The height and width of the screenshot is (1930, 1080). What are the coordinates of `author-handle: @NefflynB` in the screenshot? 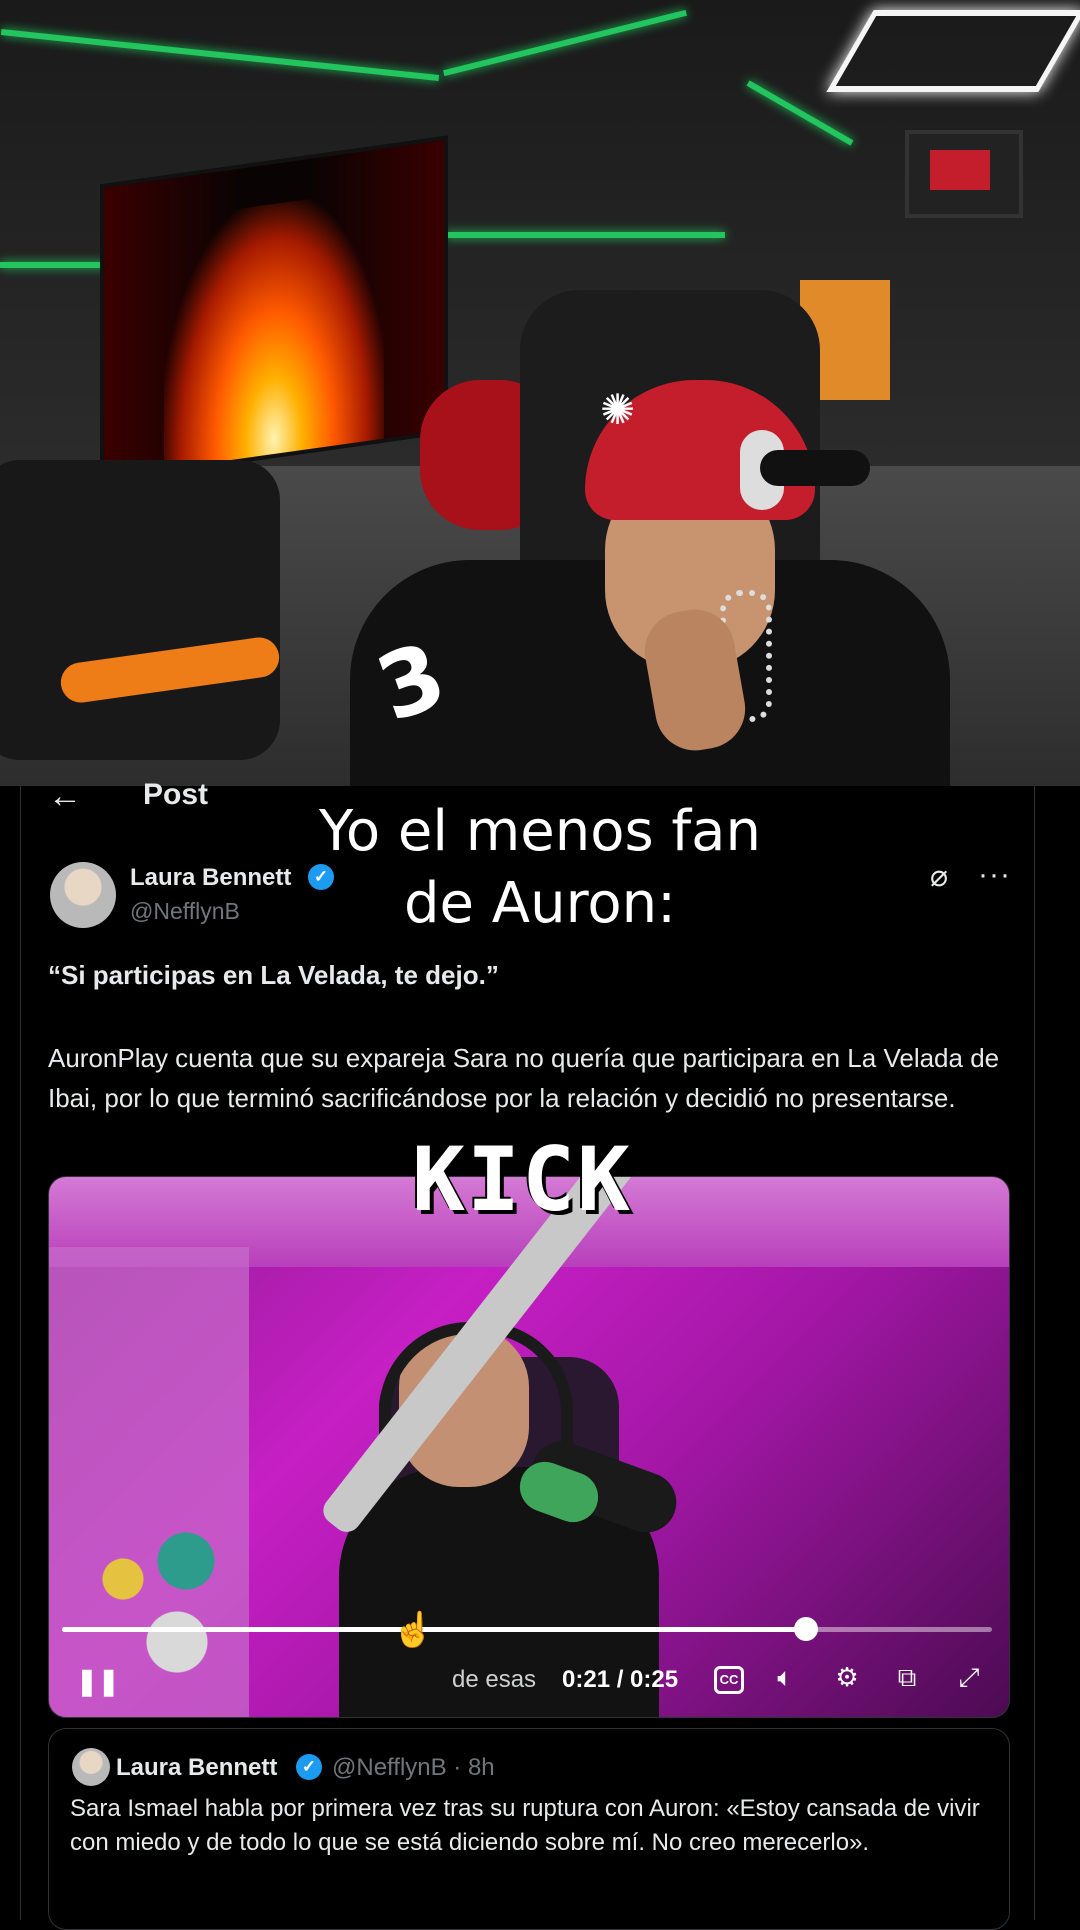 It's located at (185, 911).